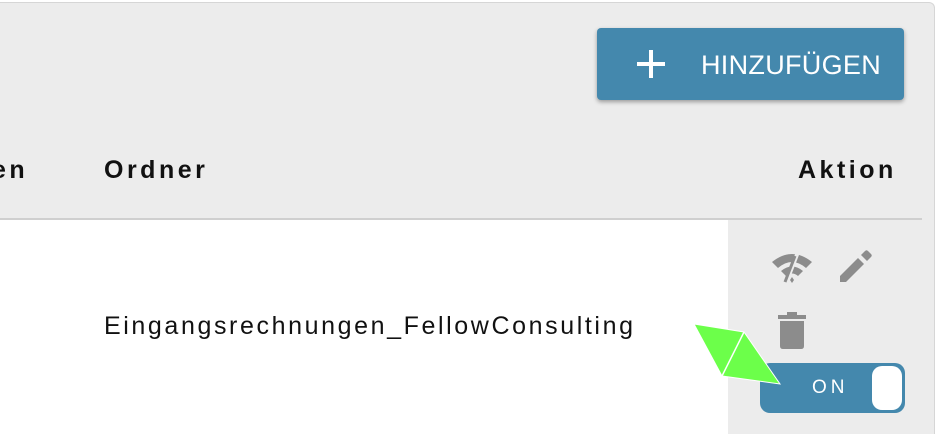 The height and width of the screenshot is (434, 938). I want to click on plus-icon, so click(651, 64).